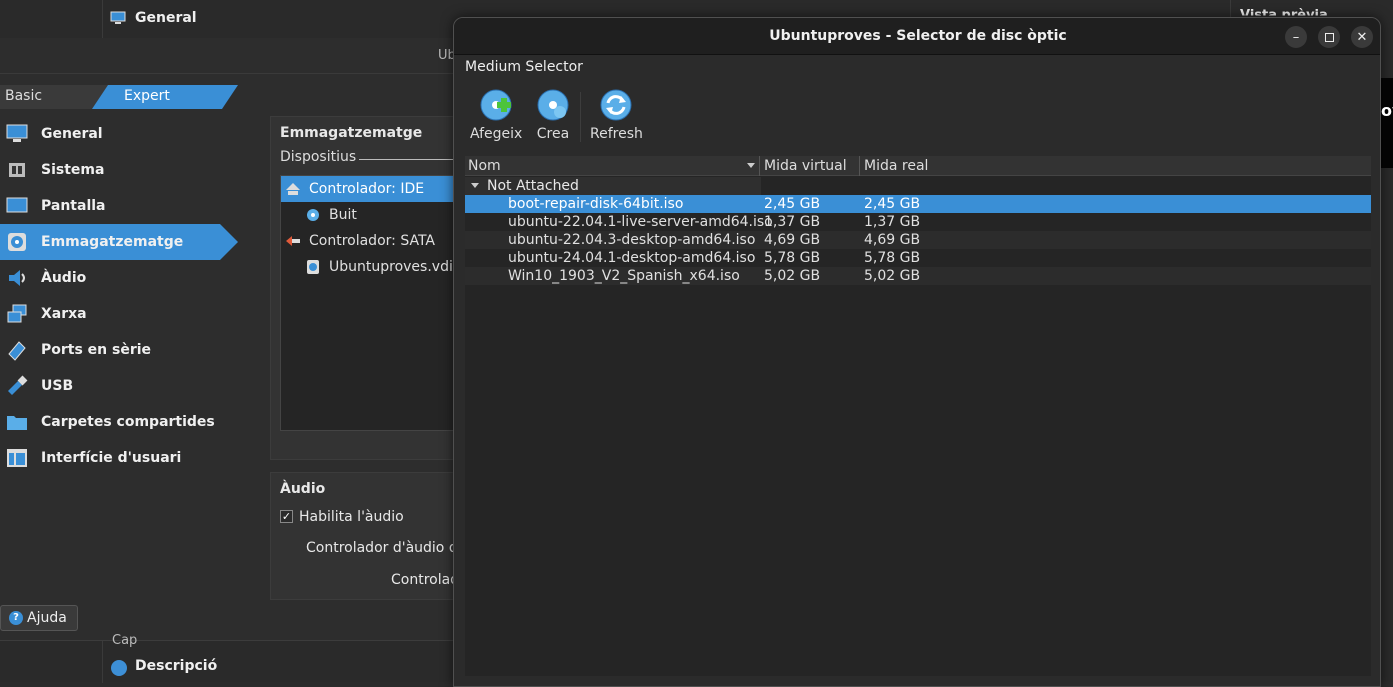  What do you see at coordinates (64, 314) in the screenshot?
I see `sidebar-item-label: Xarxa` at bounding box center [64, 314].